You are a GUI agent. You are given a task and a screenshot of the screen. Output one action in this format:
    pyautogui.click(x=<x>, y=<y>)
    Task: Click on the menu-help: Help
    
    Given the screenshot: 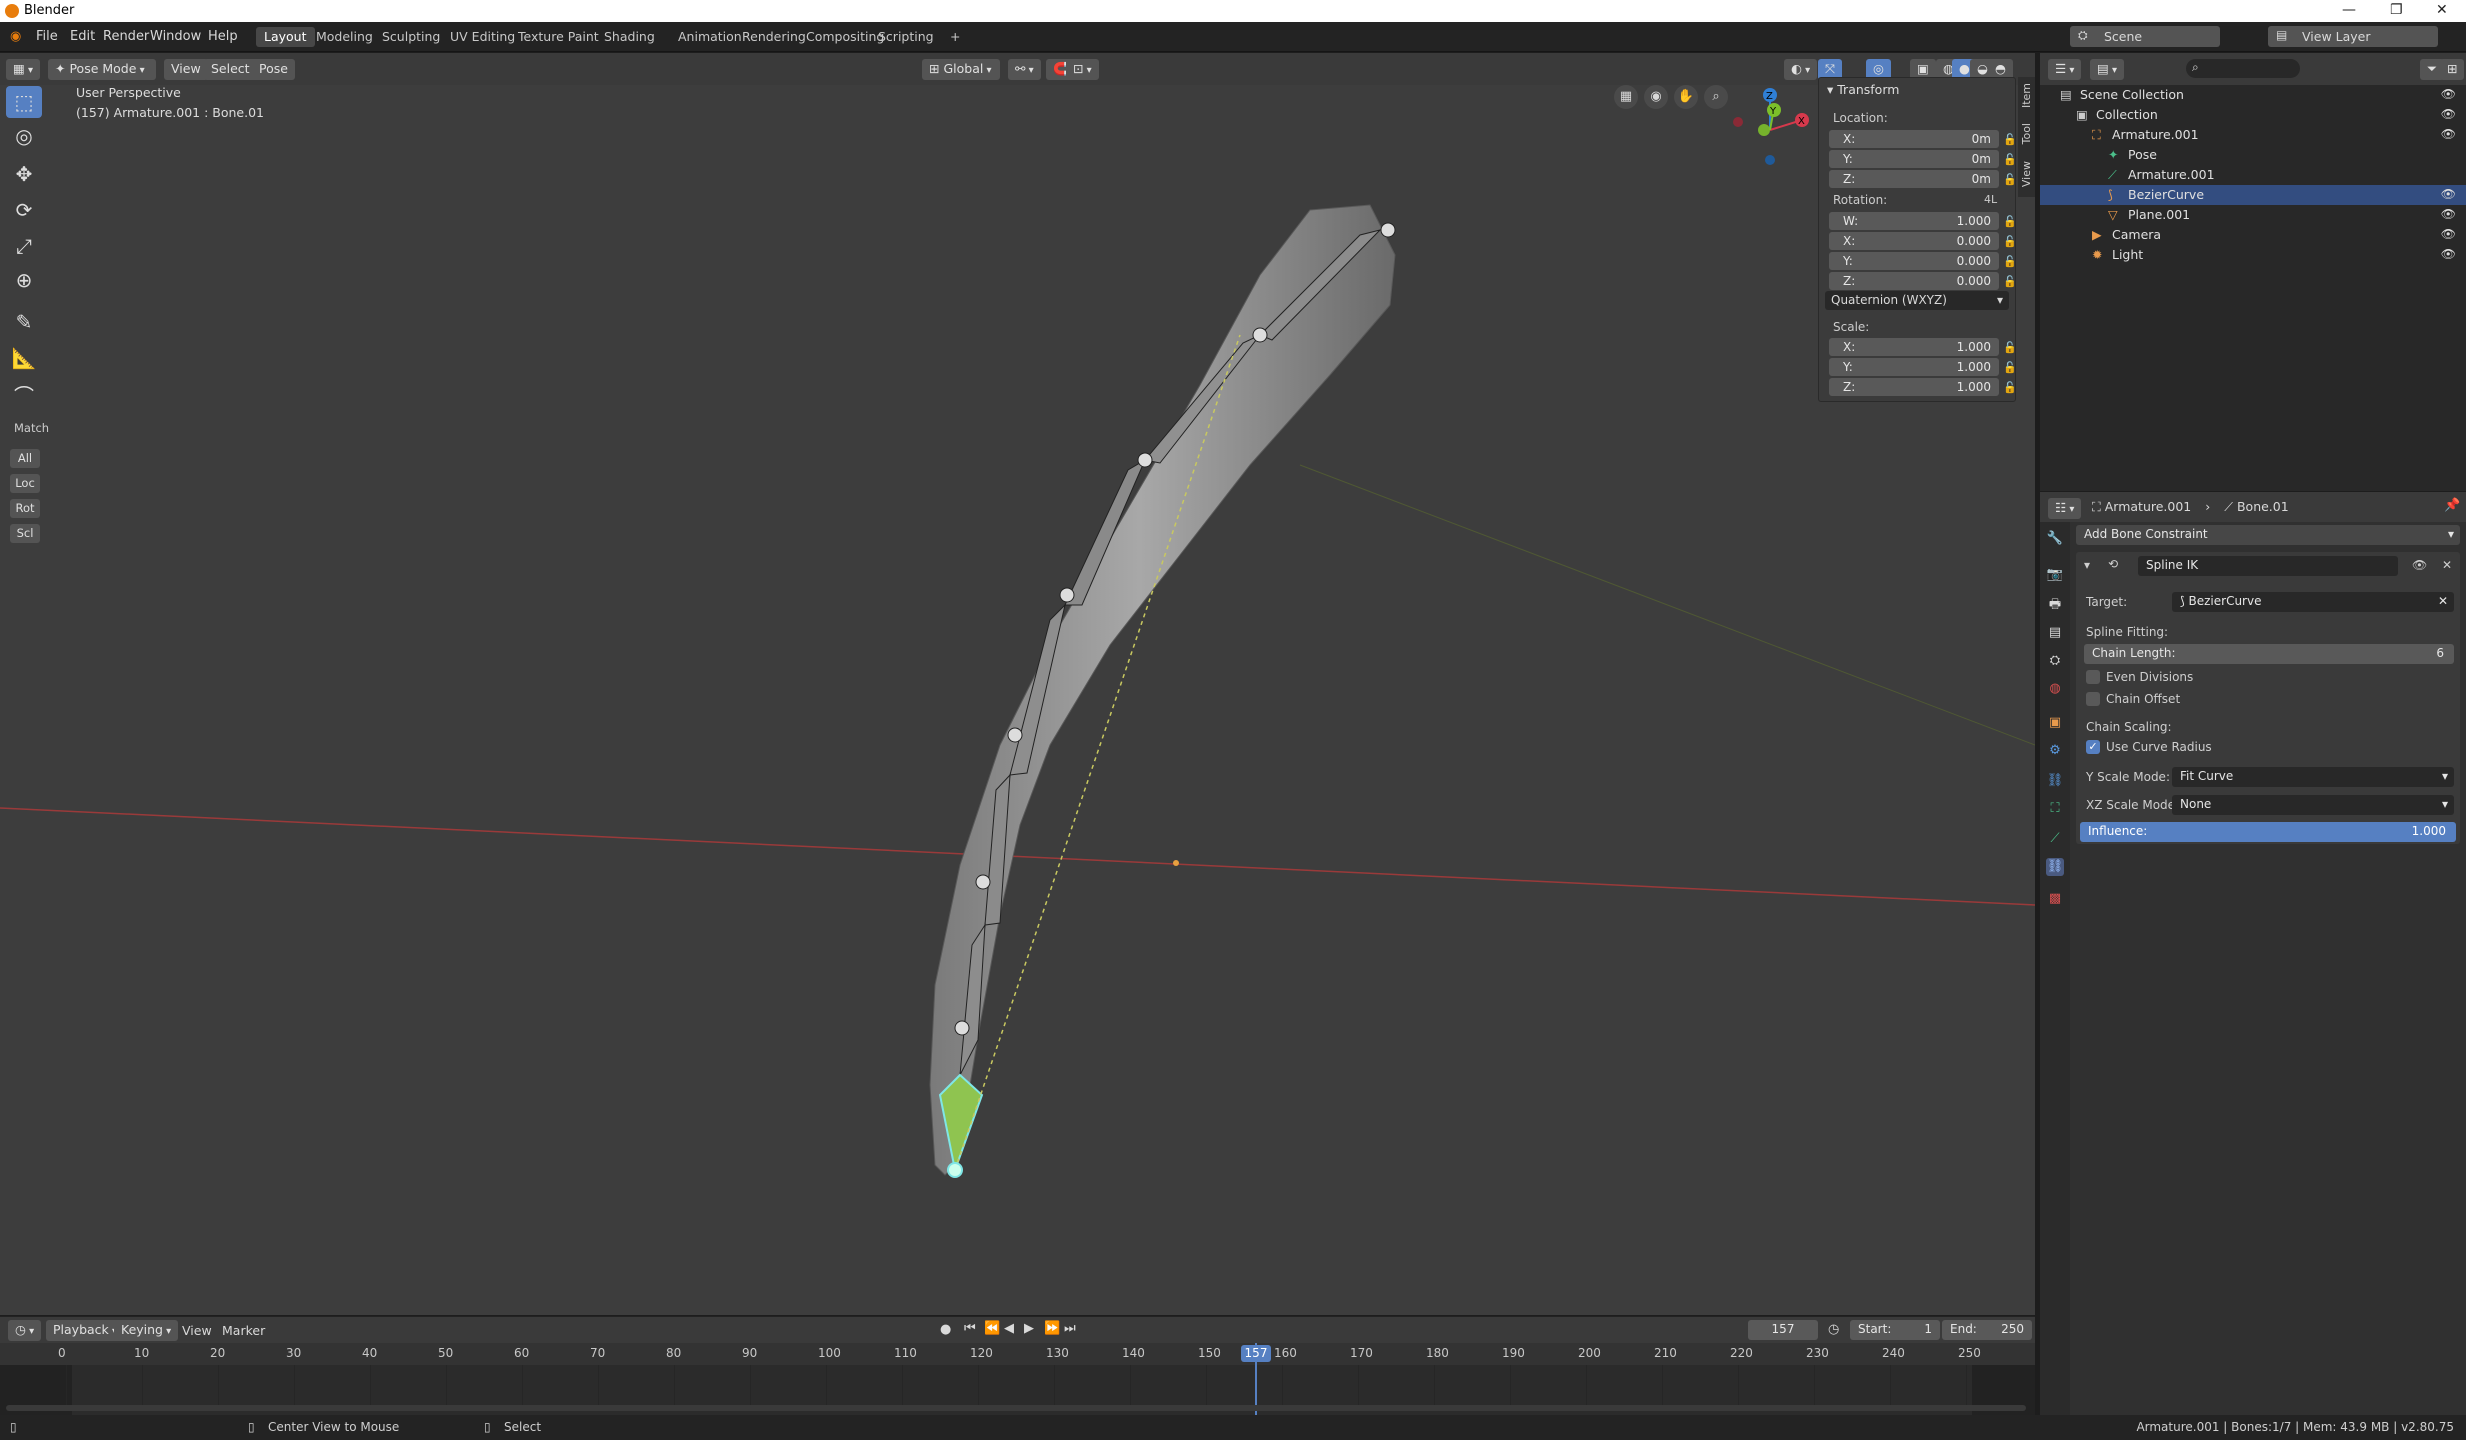 What is the action you would take?
    pyautogui.click(x=223, y=36)
    